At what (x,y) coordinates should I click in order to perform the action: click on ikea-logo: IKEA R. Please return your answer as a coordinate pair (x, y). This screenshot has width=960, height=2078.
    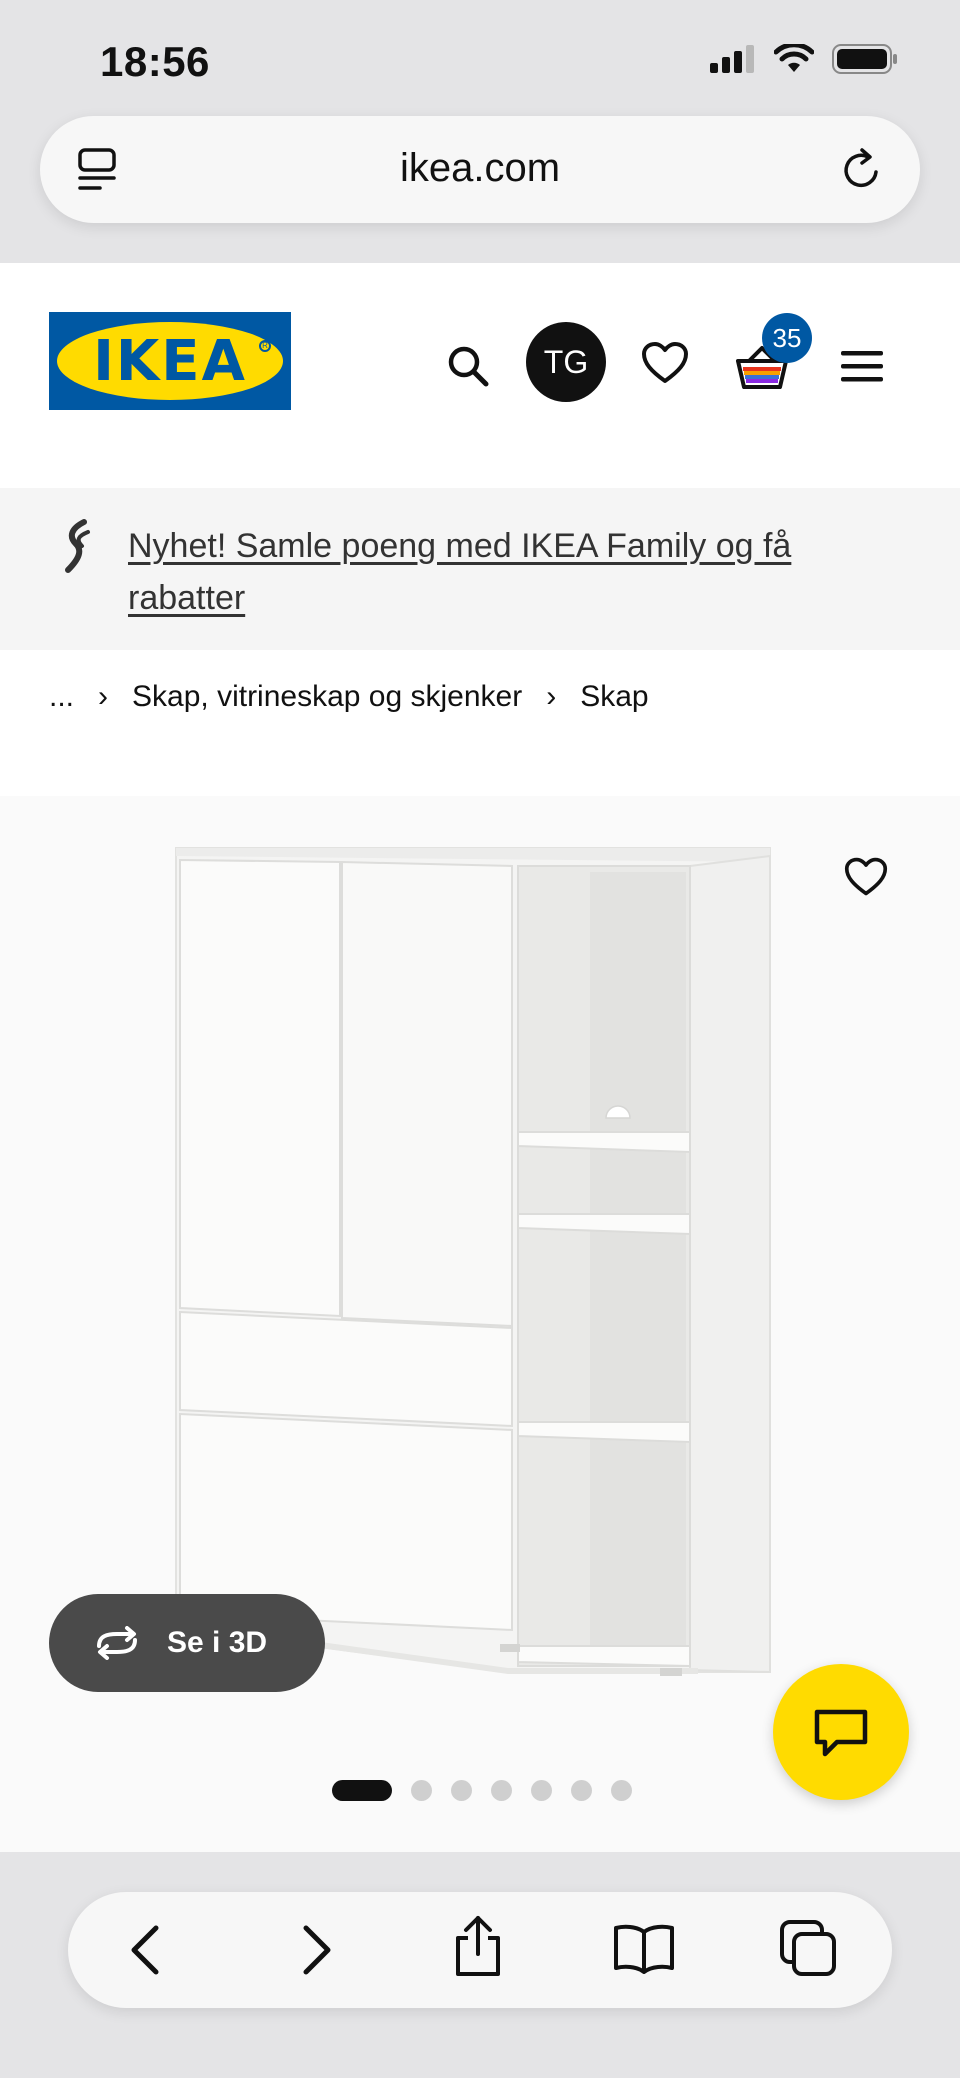
    Looking at the image, I should click on (170, 361).